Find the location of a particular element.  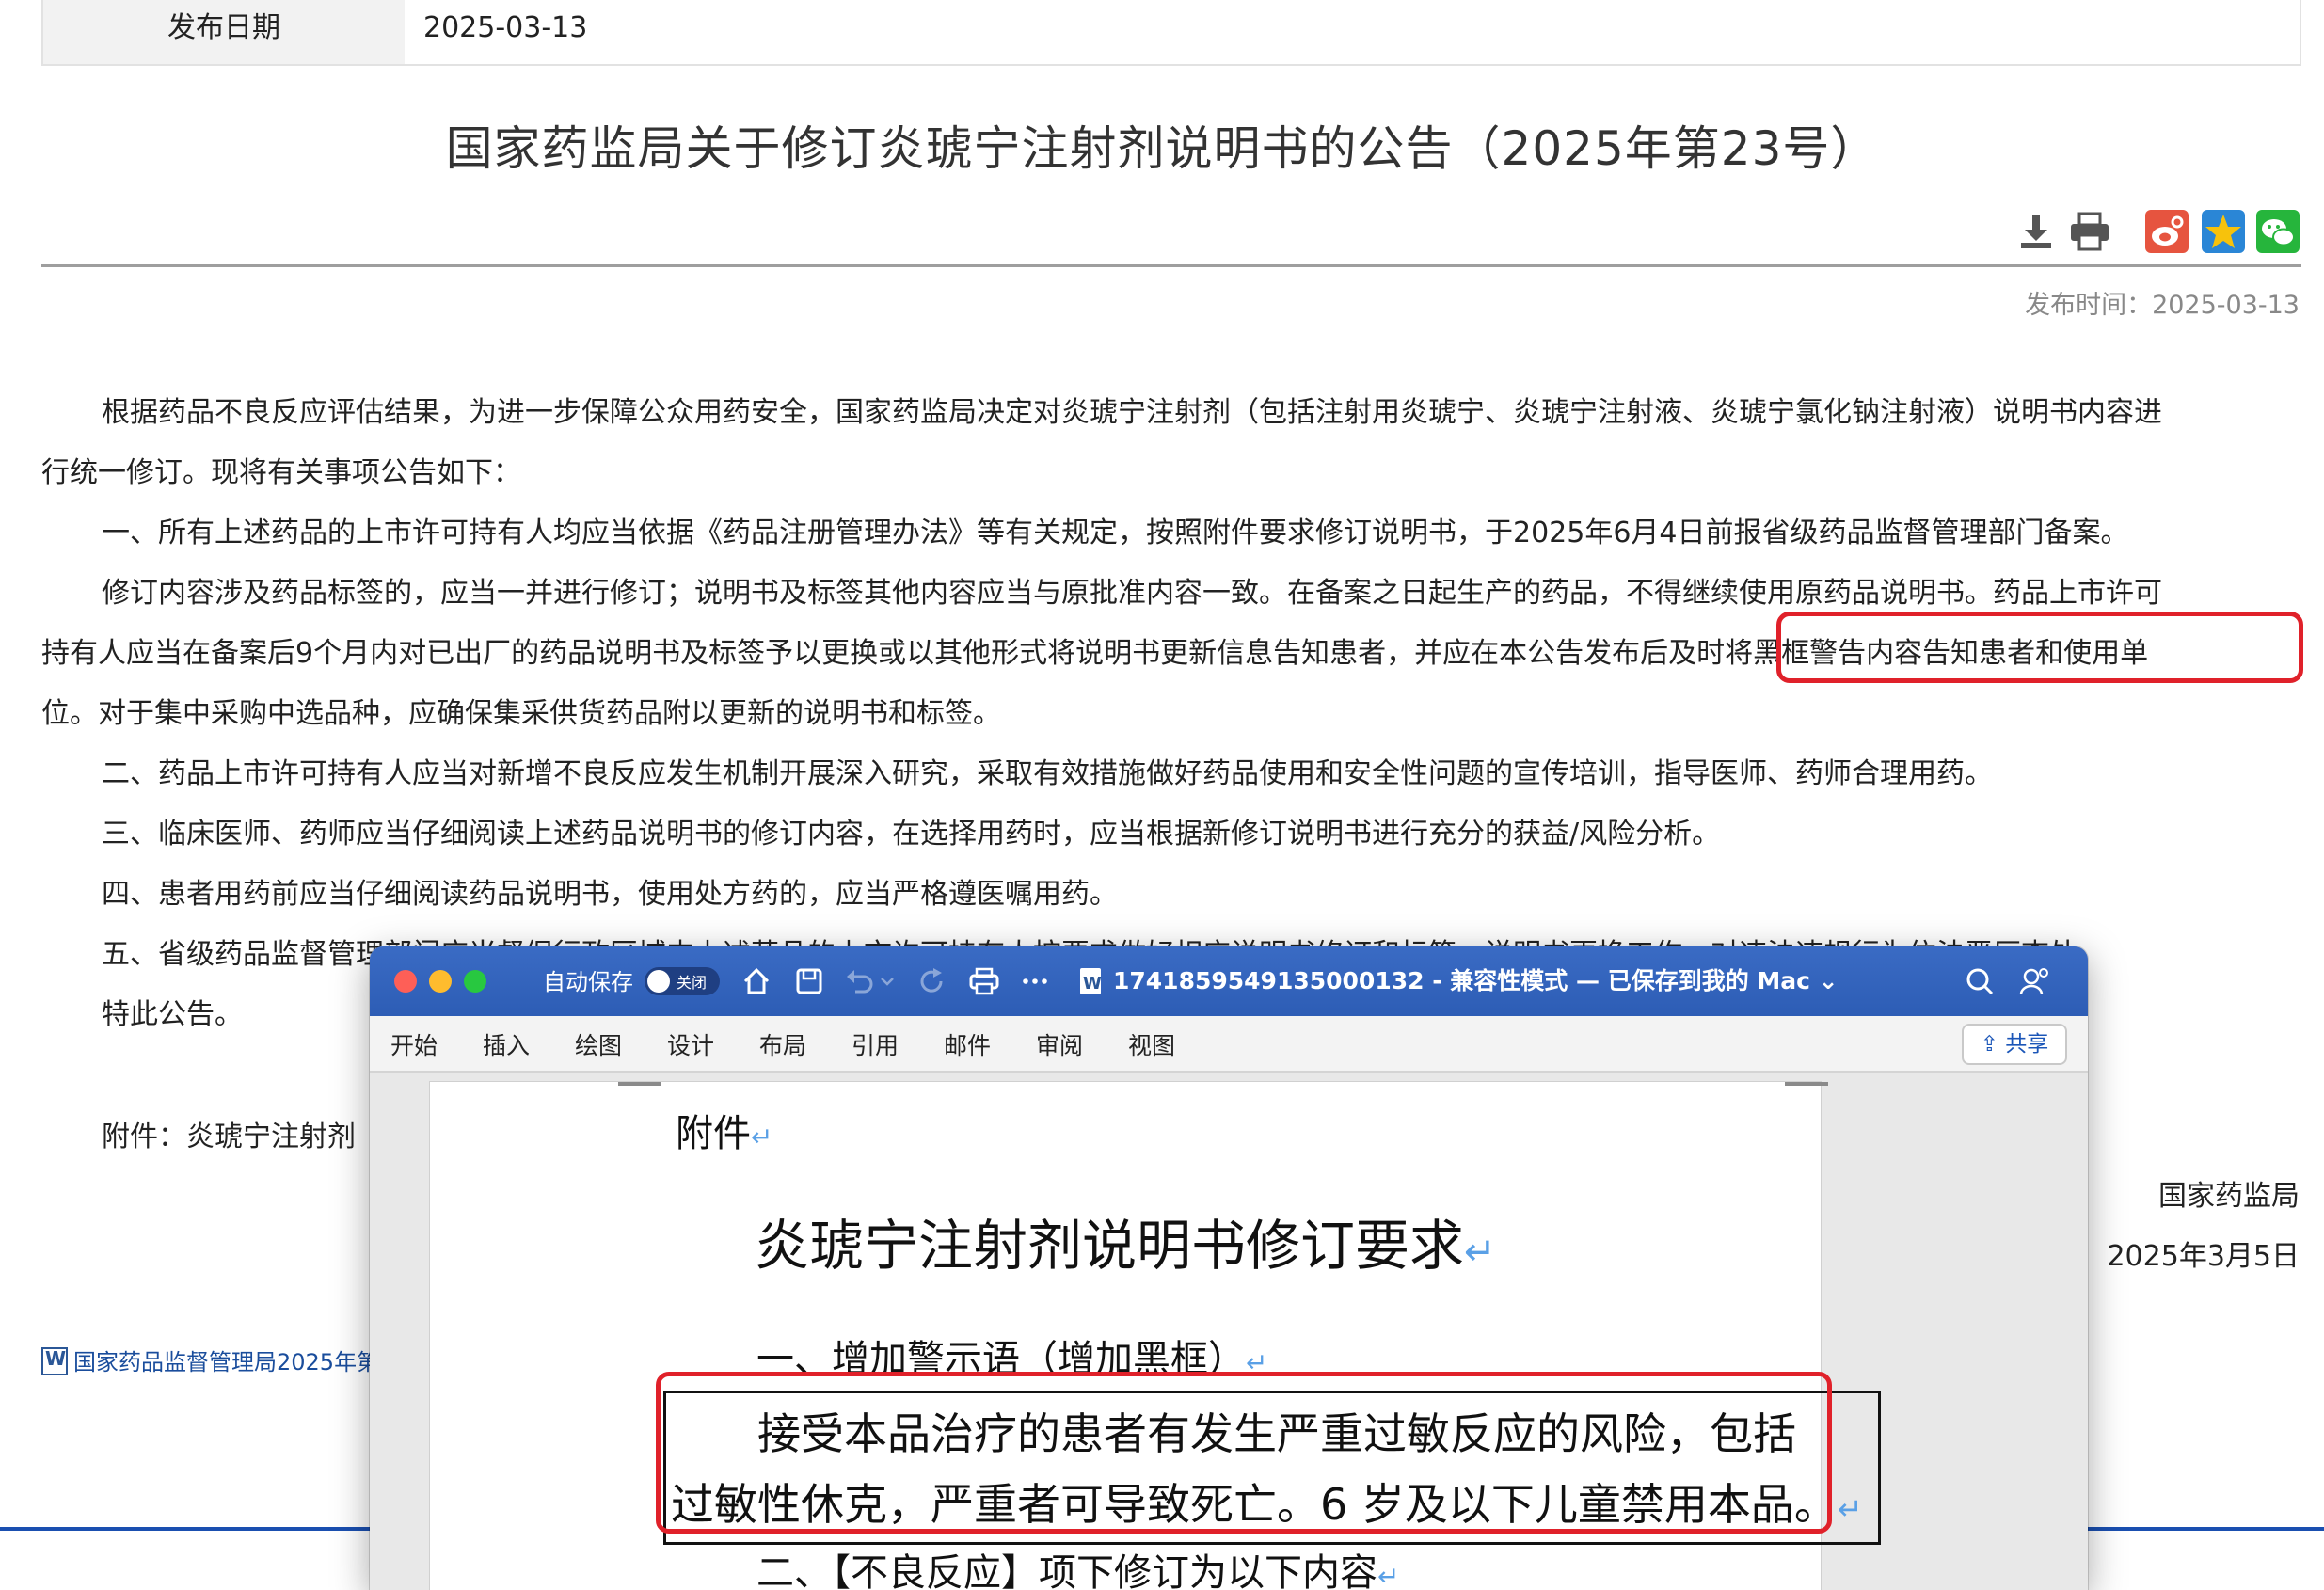

doc-attachment-text: 附件 is located at coordinates (713, 1133).